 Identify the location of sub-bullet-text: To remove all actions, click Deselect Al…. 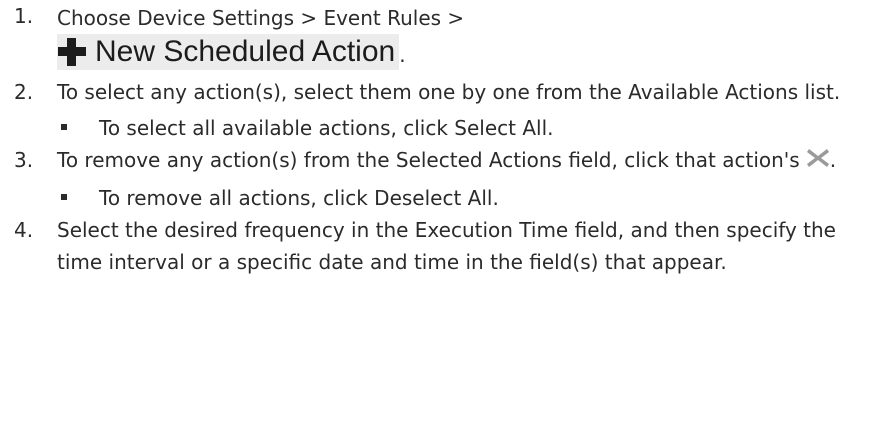
(299, 198).